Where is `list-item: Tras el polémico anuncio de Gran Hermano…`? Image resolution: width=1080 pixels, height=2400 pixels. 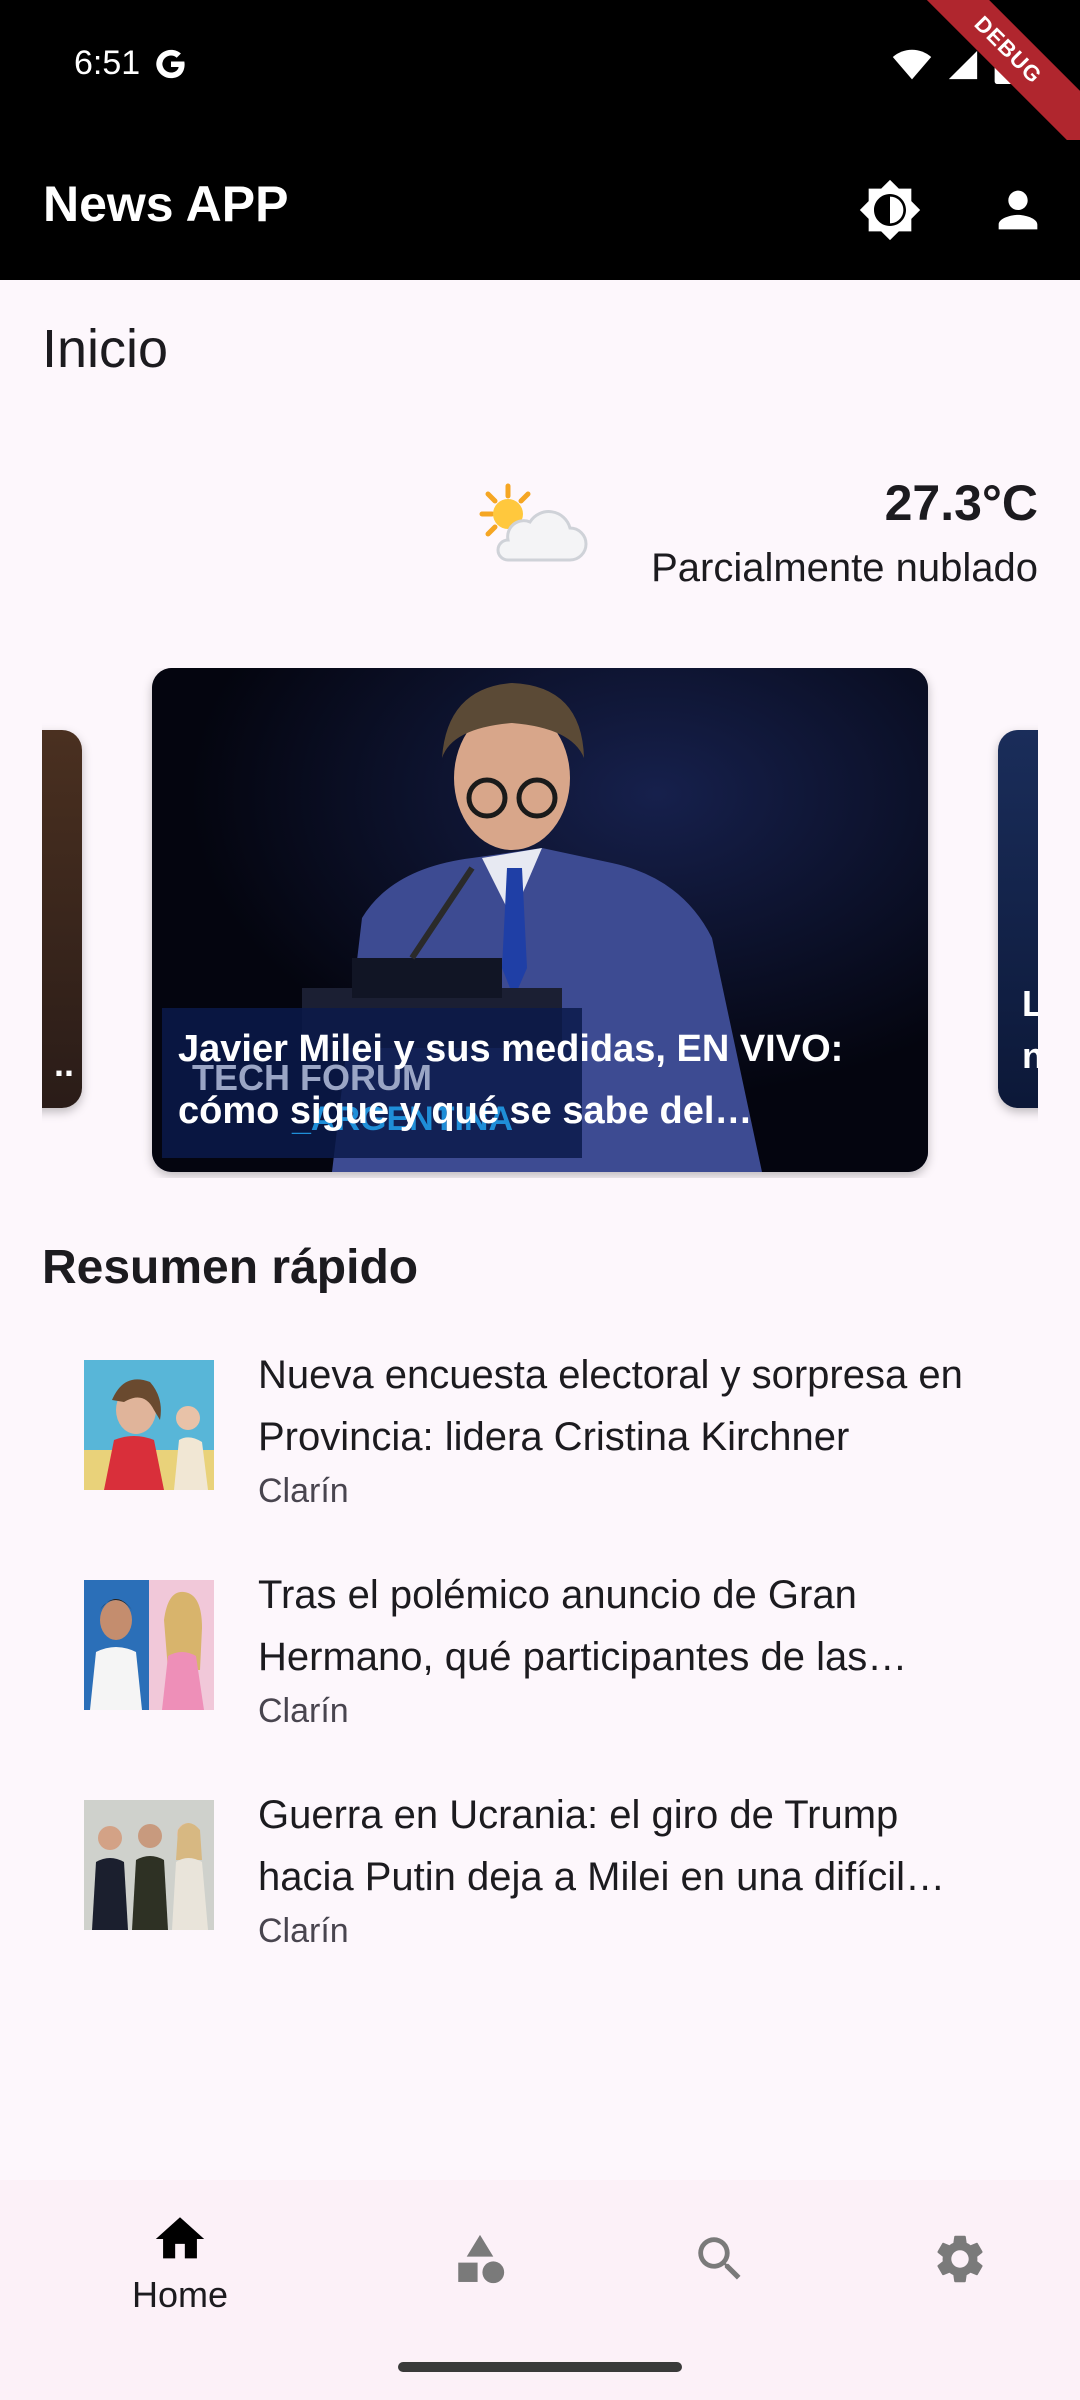
list-item: Tras el polémico anuncio de Gran Hermano… is located at coordinates (540, 1686).